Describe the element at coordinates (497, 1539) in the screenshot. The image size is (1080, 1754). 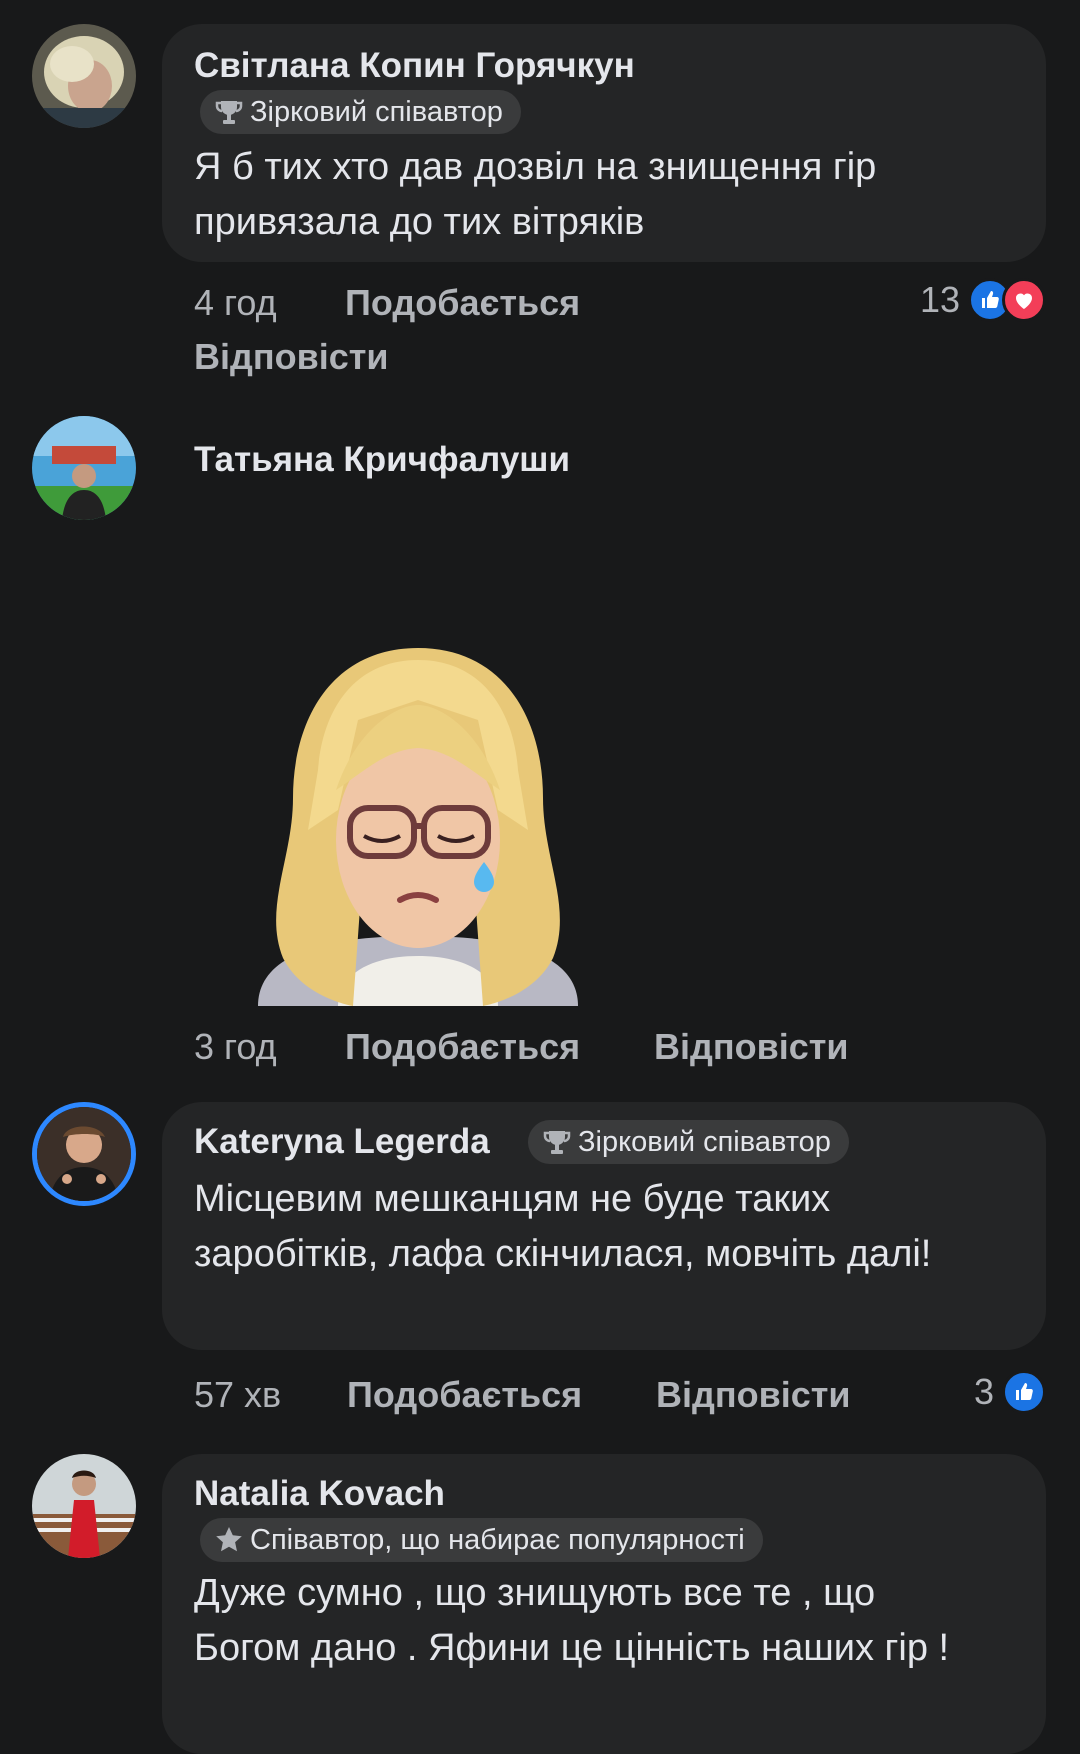
I see `badge-label: Співавтор, що набирає популярності` at that location.